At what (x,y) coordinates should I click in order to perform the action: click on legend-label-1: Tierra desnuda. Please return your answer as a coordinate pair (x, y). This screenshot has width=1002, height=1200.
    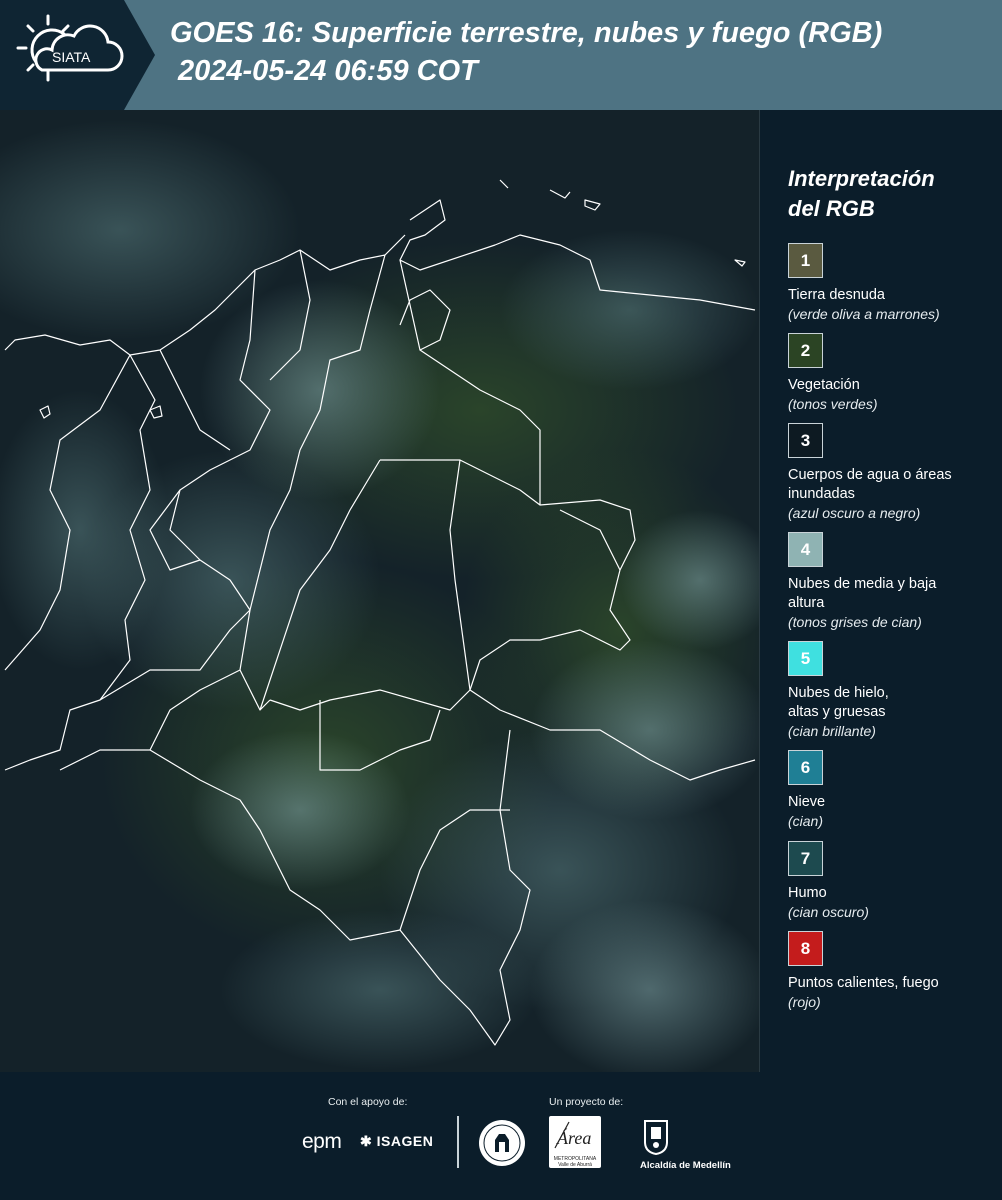
    Looking at the image, I should click on (836, 295).